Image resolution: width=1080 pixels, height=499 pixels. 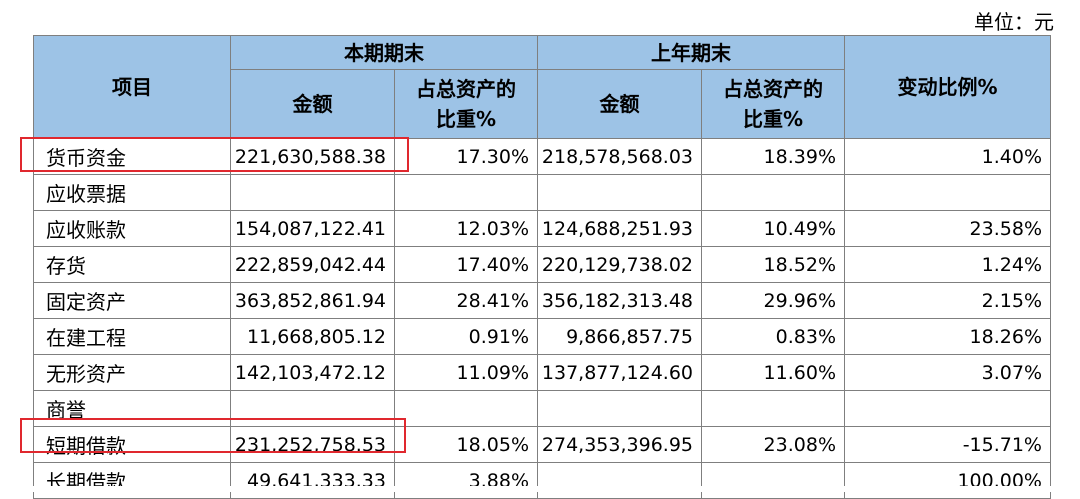 I want to click on cell-change: 3.07%, so click(x=947, y=372).